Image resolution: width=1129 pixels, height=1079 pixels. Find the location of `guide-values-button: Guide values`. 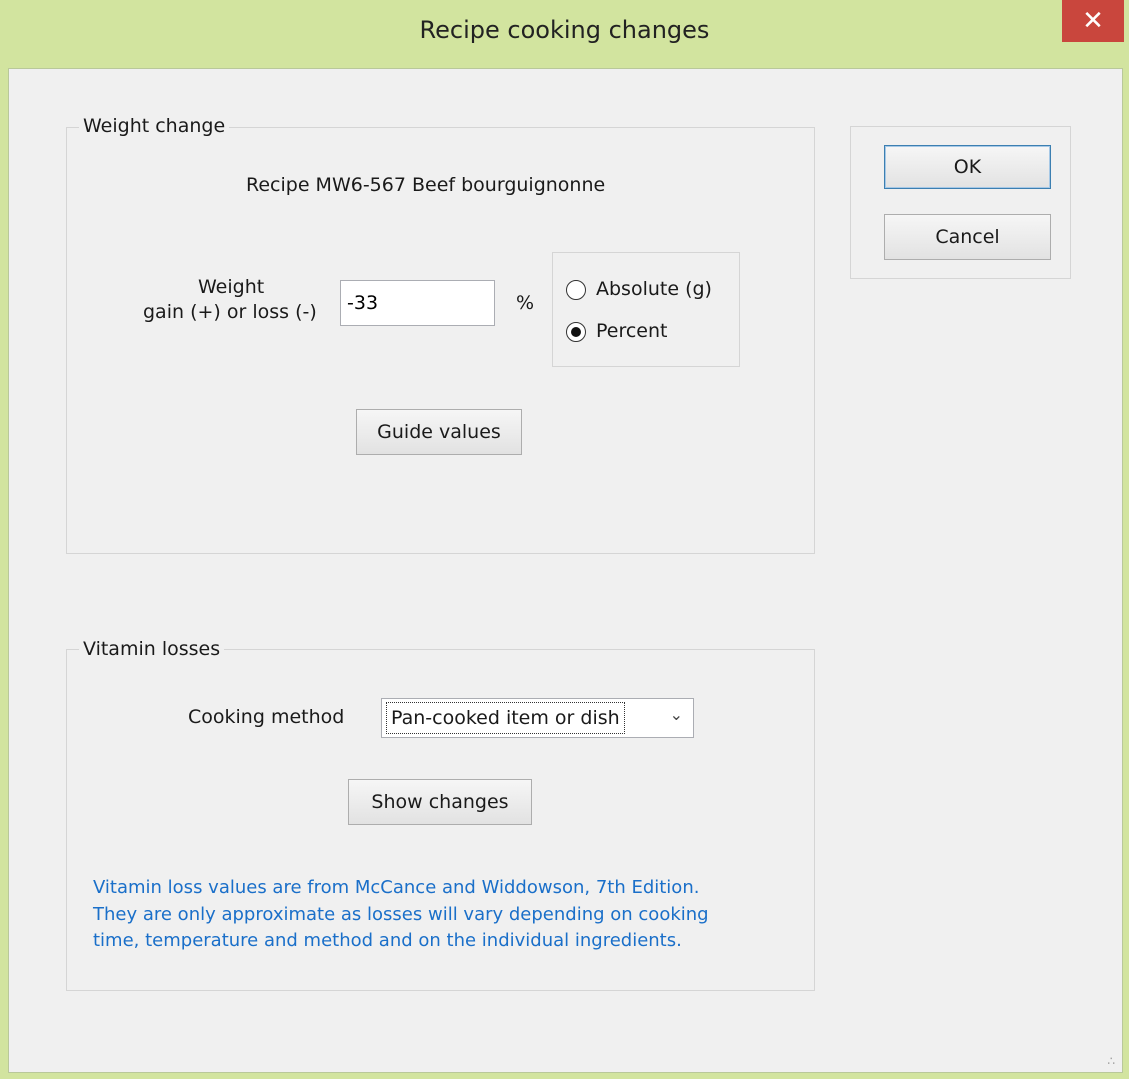

guide-values-button: Guide values is located at coordinates (439, 432).